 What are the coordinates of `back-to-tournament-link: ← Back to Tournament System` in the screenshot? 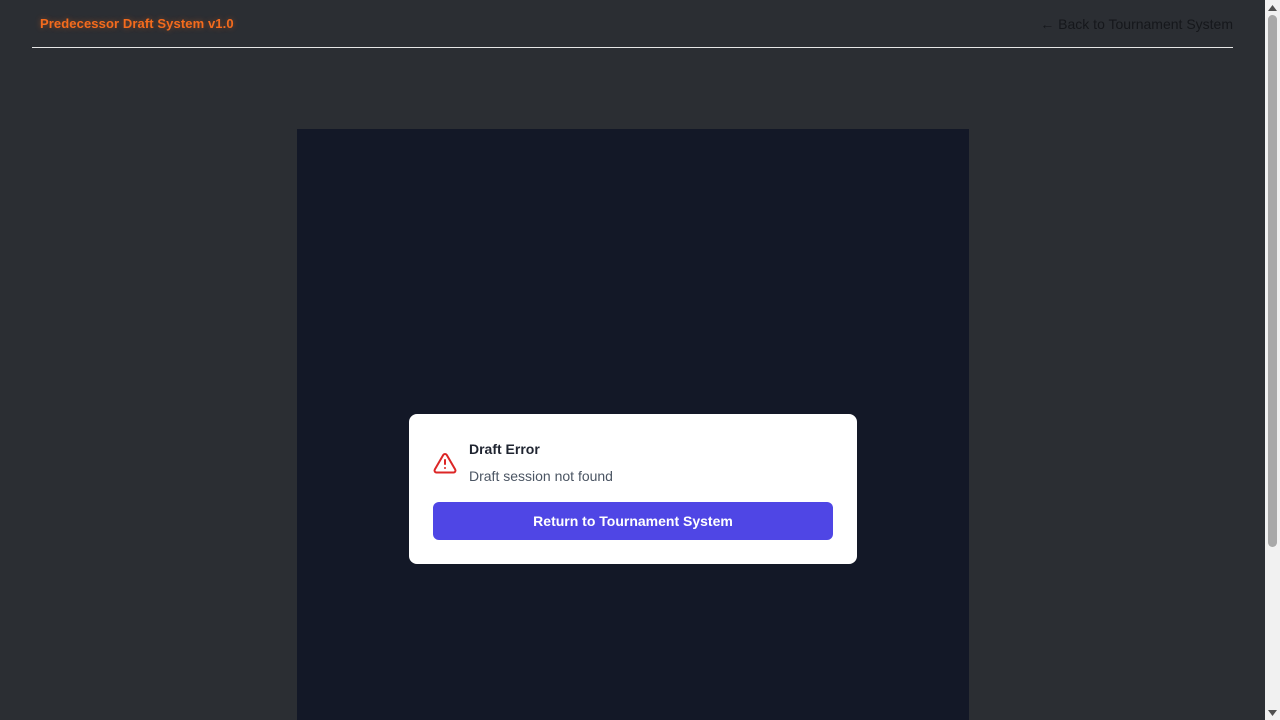 It's located at (1136, 24).